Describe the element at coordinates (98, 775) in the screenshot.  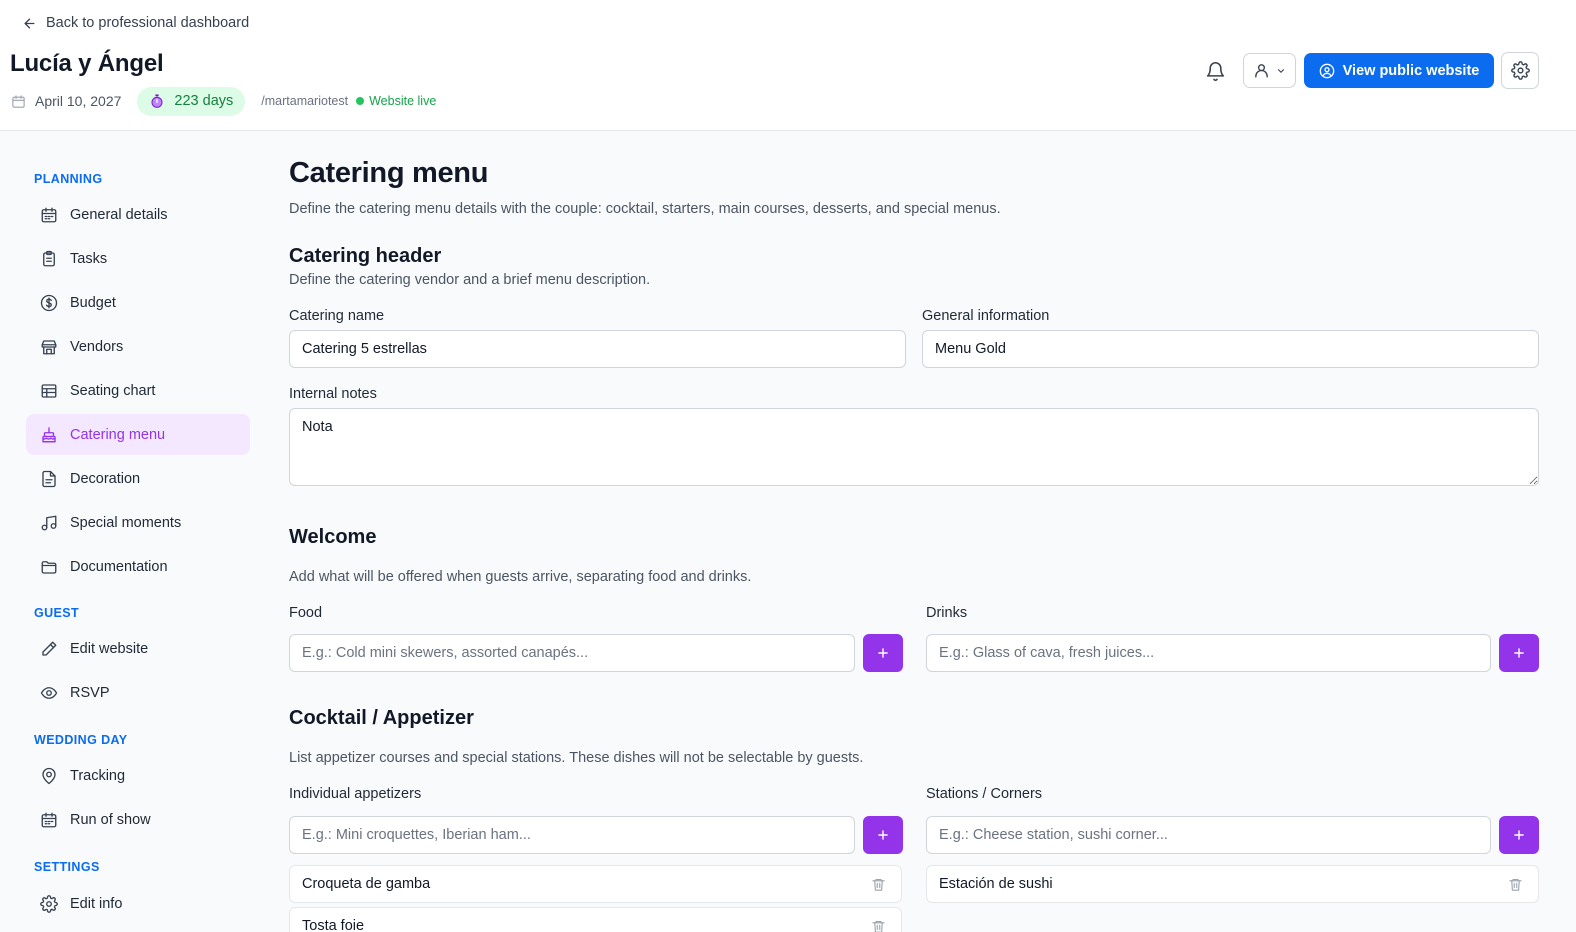
I see `sidebar-item-label: Tracking` at that location.